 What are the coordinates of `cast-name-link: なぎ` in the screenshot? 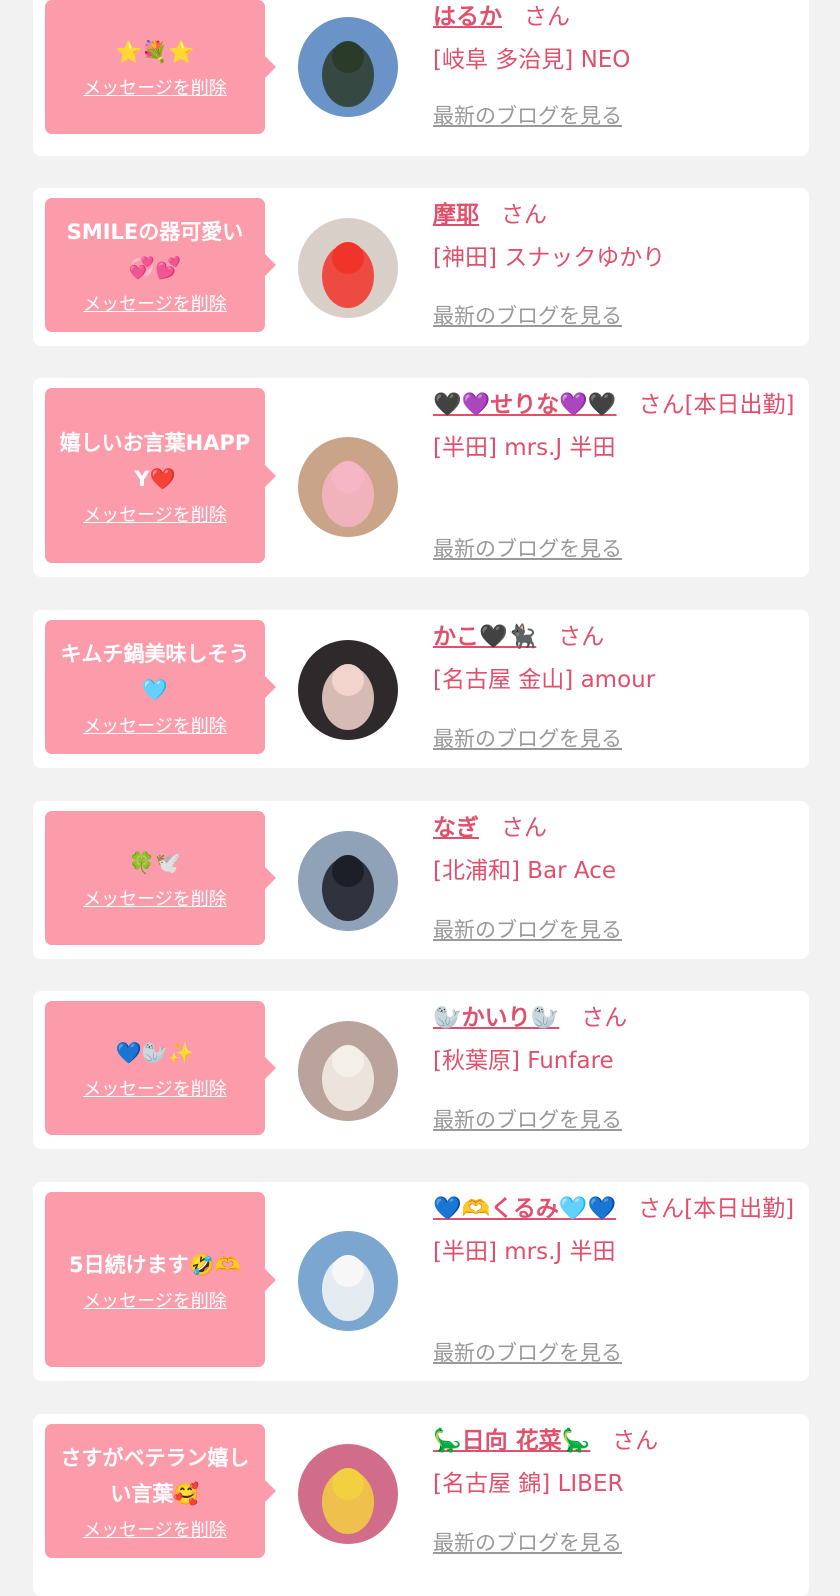 It's located at (456, 828).